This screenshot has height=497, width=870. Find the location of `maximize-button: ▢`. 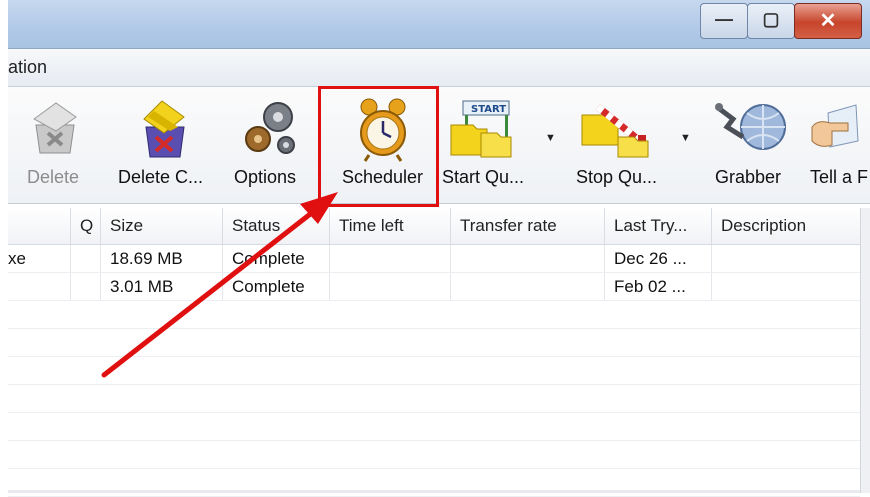

maximize-button: ▢ is located at coordinates (771, 21).